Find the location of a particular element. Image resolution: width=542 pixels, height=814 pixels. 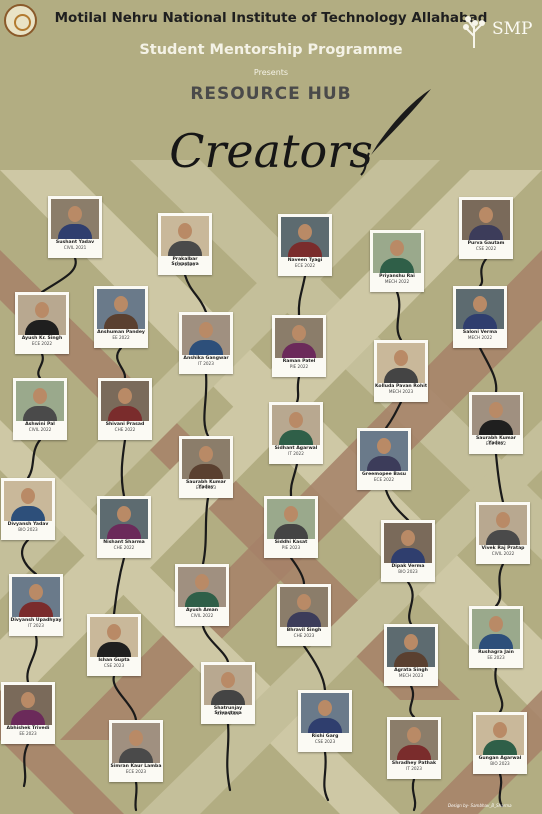

creator-card: Saurabh Kumar Yadav ECE 2022 is located at coordinates (496, 423).